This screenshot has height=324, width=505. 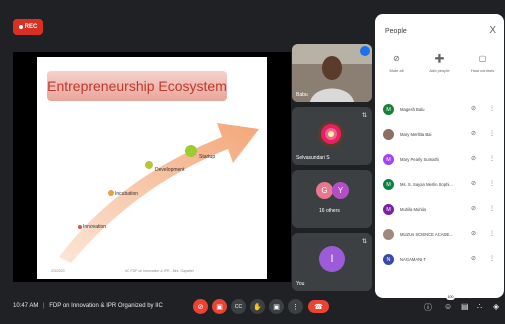 What do you see at coordinates (413, 259) in the screenshot?
I see `participant-name: NAGAMANI T` at bounding box center [413, 259].